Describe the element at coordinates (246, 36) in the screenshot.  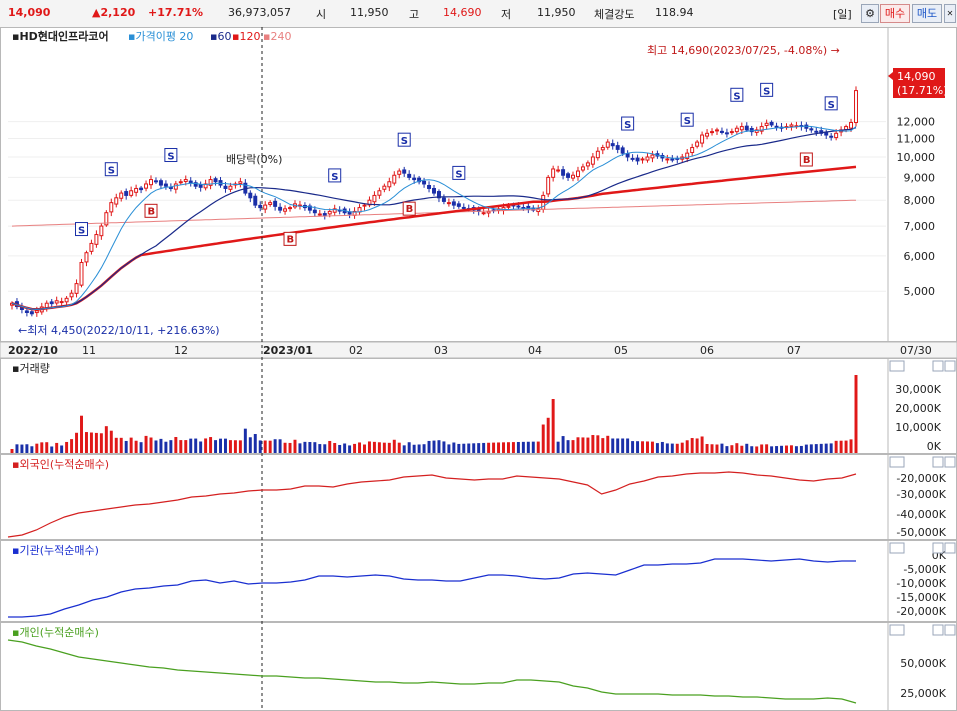
I see `legend-ma120: ▪120` at that location.